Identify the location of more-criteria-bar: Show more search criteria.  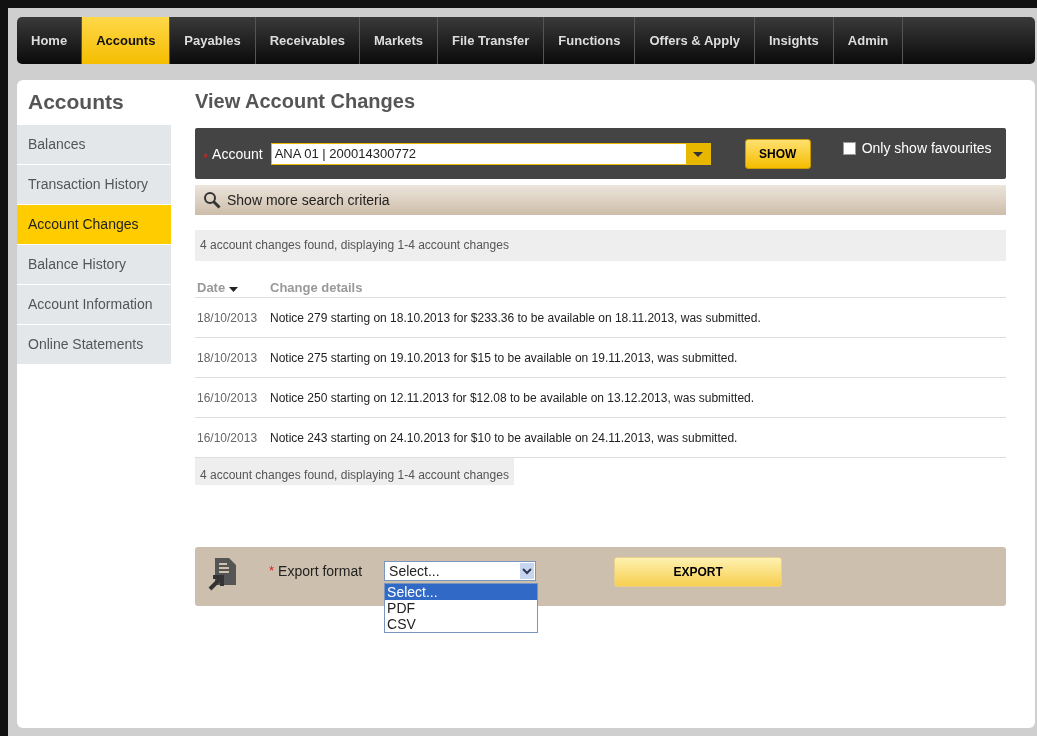
(600, 200).